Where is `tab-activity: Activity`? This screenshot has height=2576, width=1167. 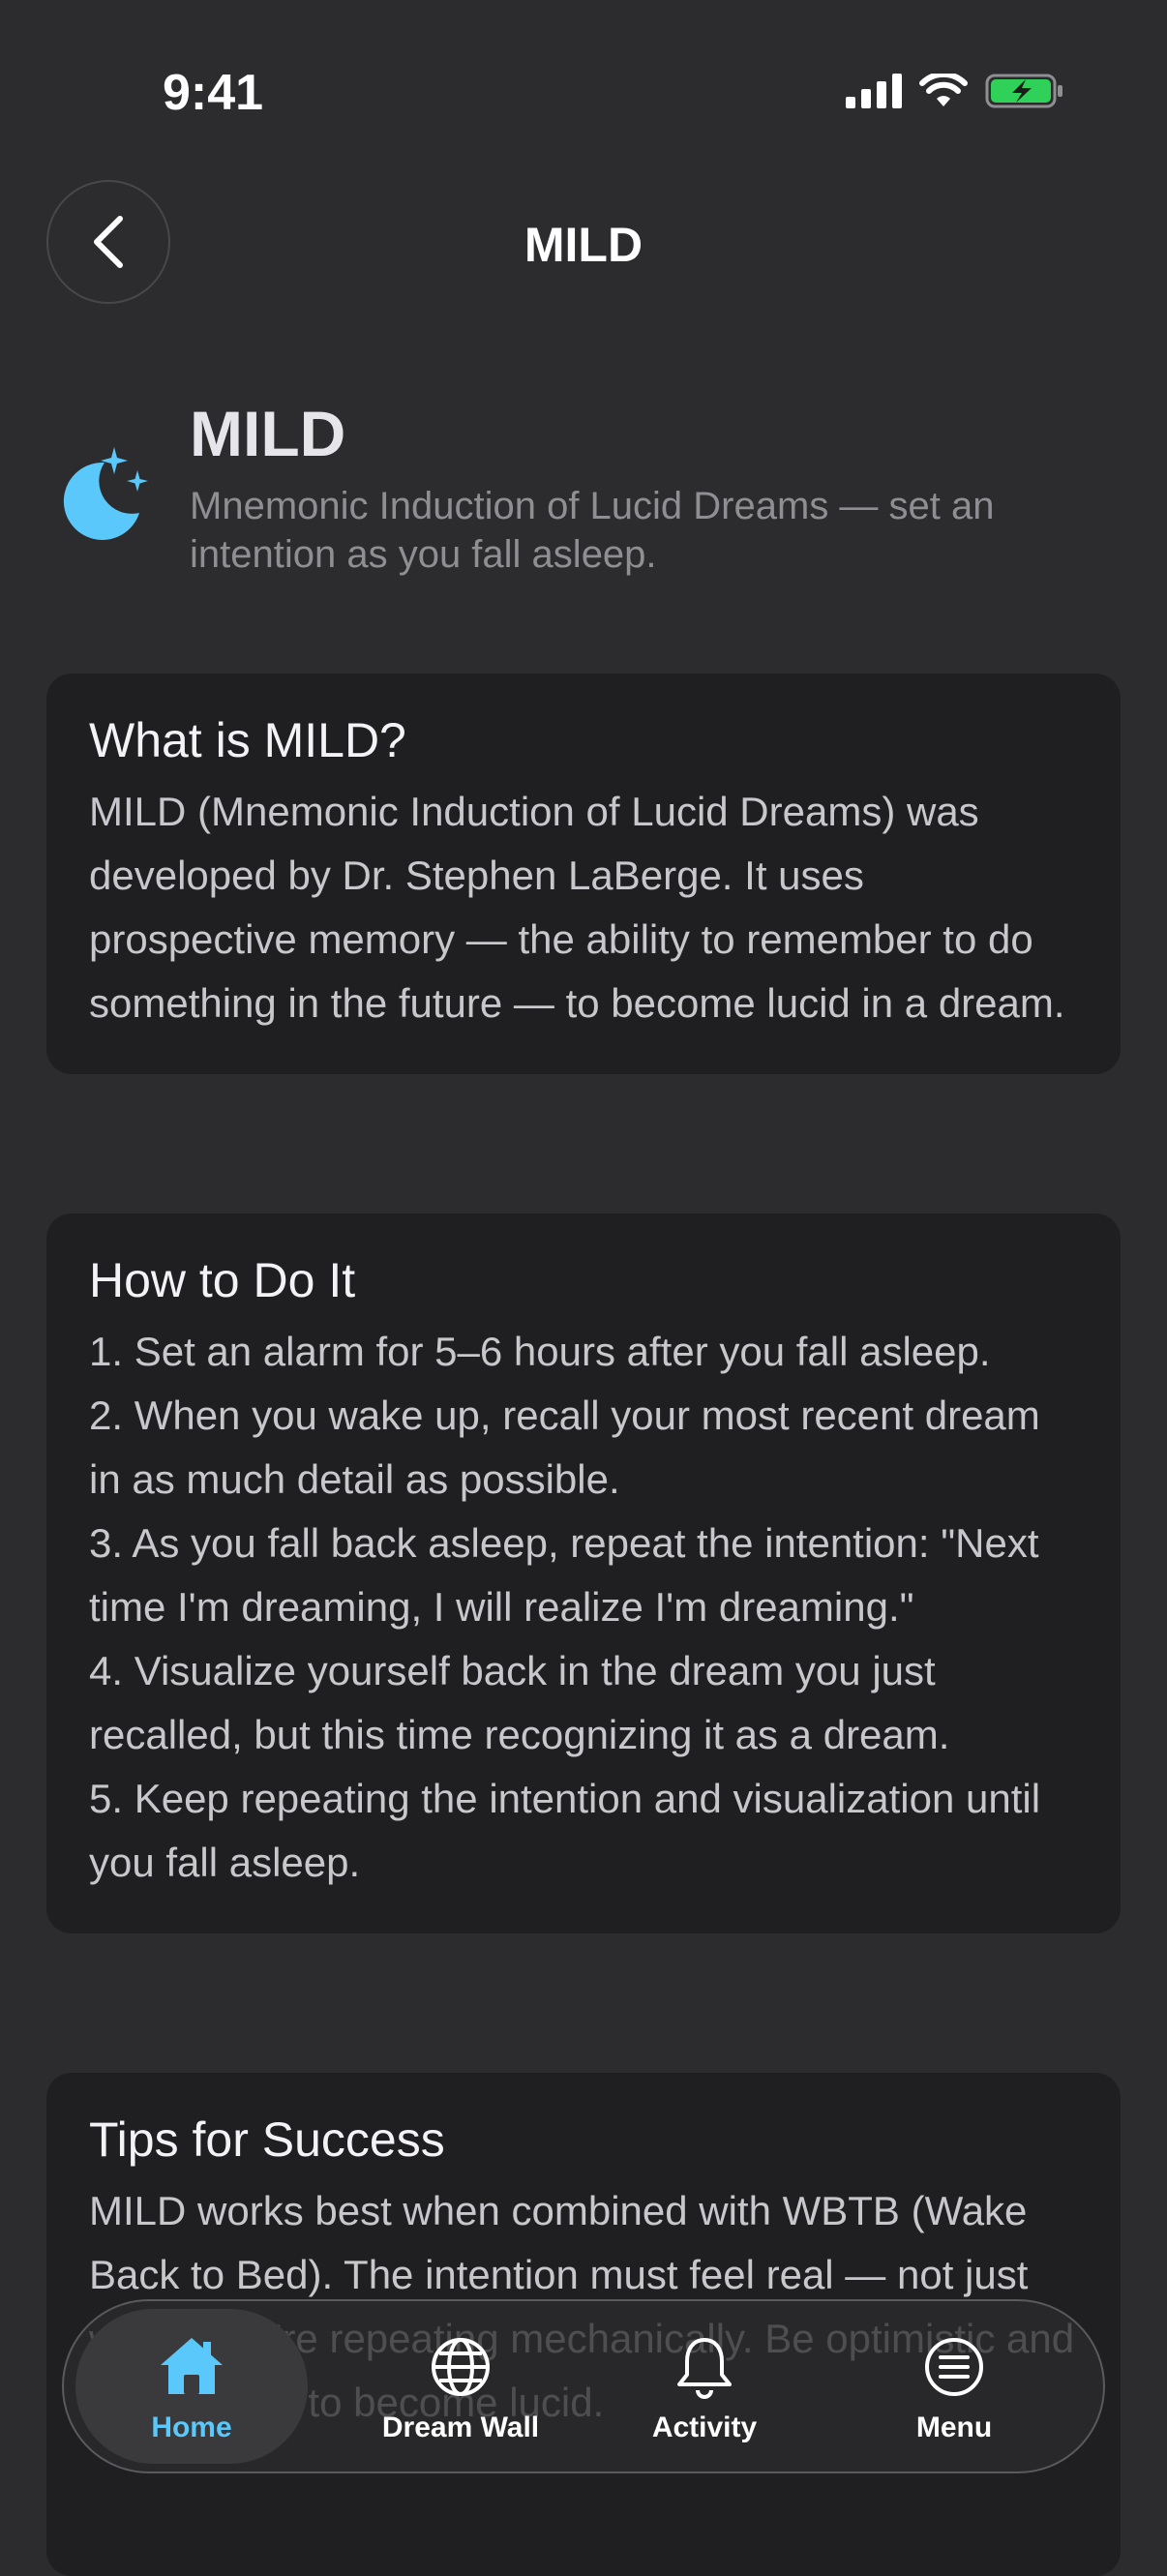 tab-activity: Activity is located at coordinates (704, 2386).